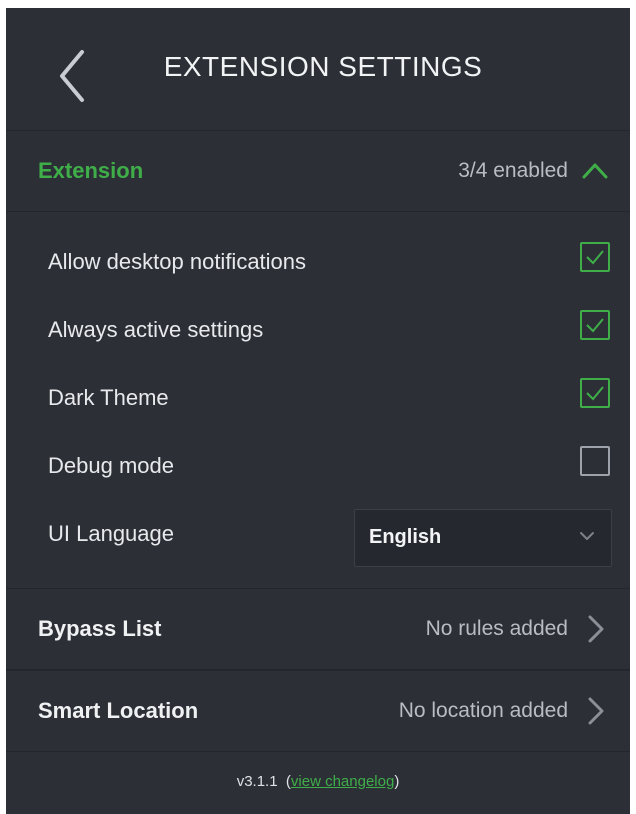  Describe the element at coordinates (318, 466) in the screenshot. I see `setting-row-debug-mode: Debug mode` at that location.